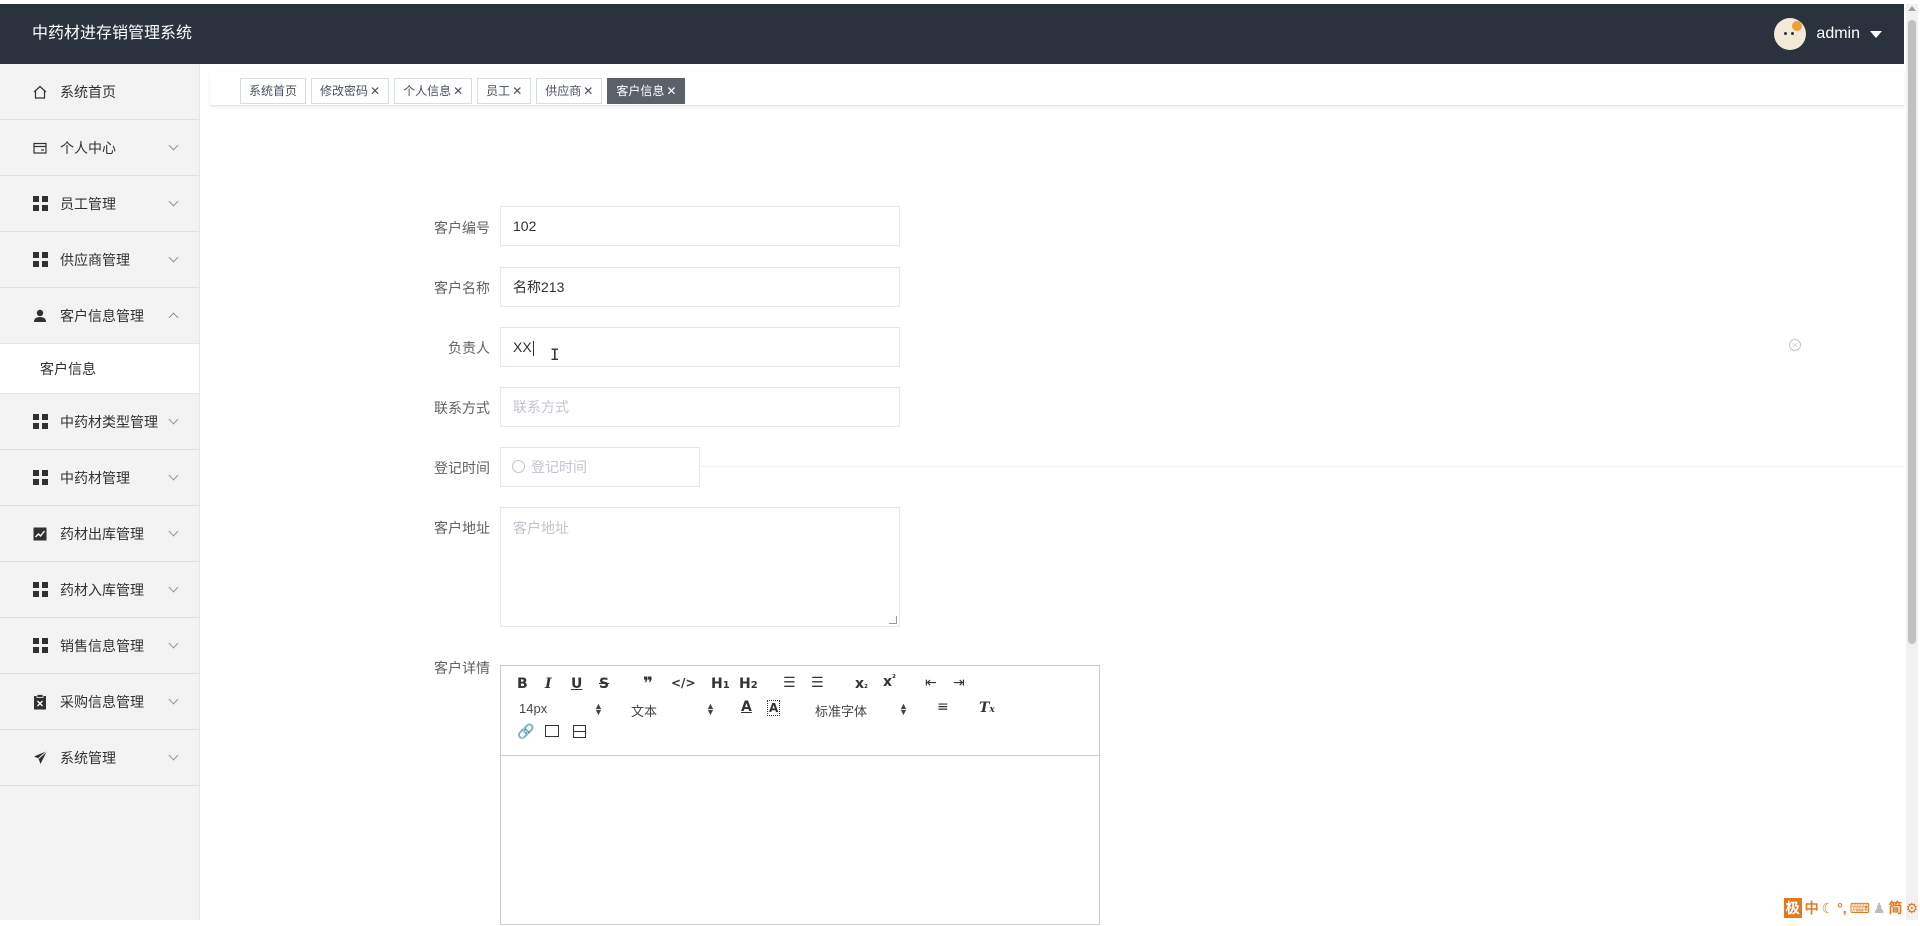  Describe the element at coordinates (1895, 908) in the screenshot. I see `ime-simplified: 简` at that location.